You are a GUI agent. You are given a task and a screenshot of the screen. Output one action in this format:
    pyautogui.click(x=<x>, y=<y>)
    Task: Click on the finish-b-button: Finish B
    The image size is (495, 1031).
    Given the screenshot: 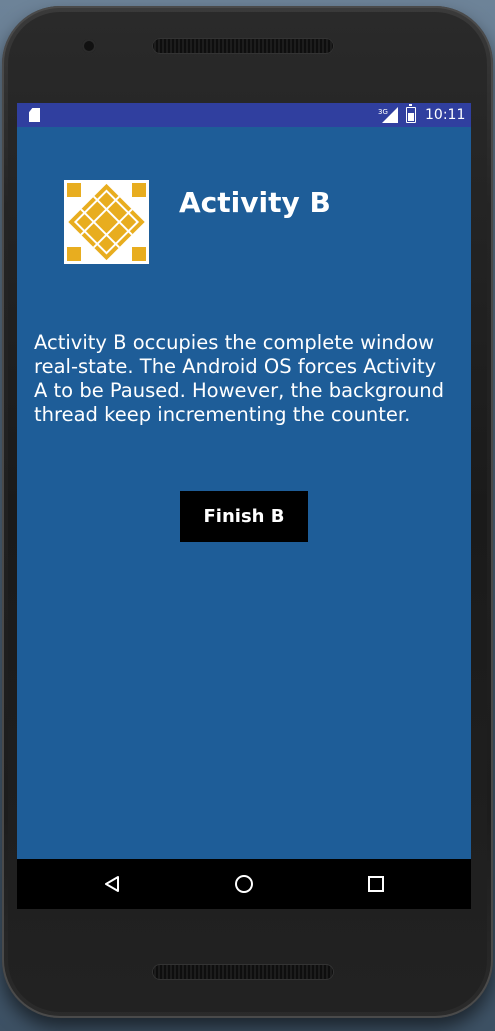 What is the action you would take?
    pyautogui.click(x=244, y=516)
    